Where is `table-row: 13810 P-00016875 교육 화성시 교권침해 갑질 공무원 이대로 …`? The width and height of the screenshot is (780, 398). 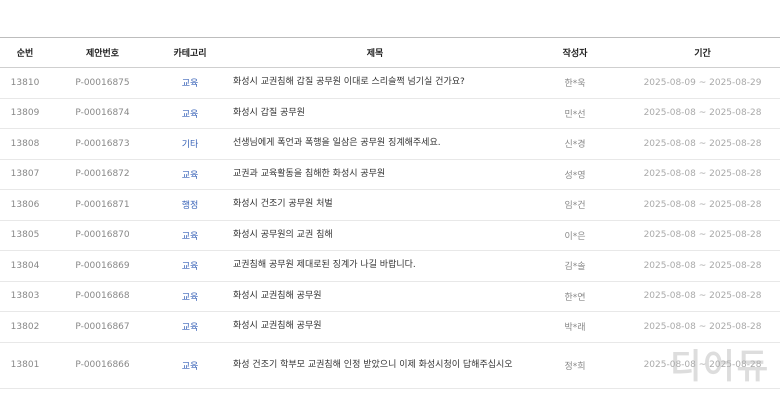
table-row: 13810 P-00016875 교육 화성시 교권침해 갑질 공무원 이대로 … is located at coordinates (390, 83).